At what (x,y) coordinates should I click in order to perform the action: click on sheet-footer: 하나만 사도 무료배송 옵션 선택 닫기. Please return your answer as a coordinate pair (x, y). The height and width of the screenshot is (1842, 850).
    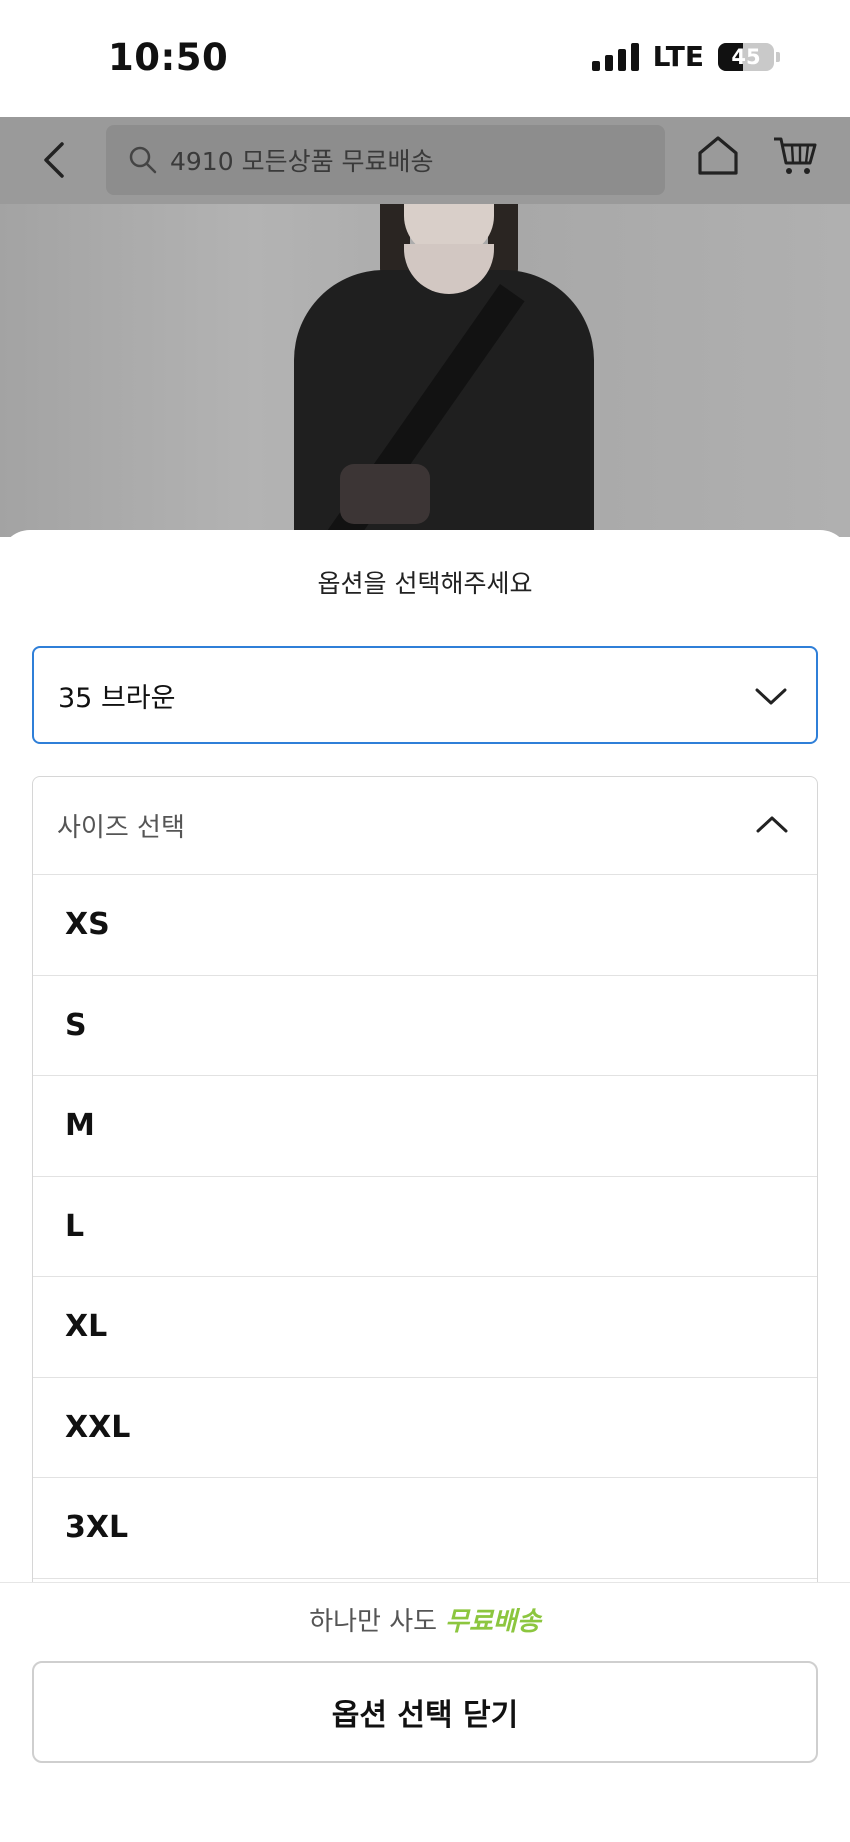
    Looking at the image, I should click on (425, 1712).